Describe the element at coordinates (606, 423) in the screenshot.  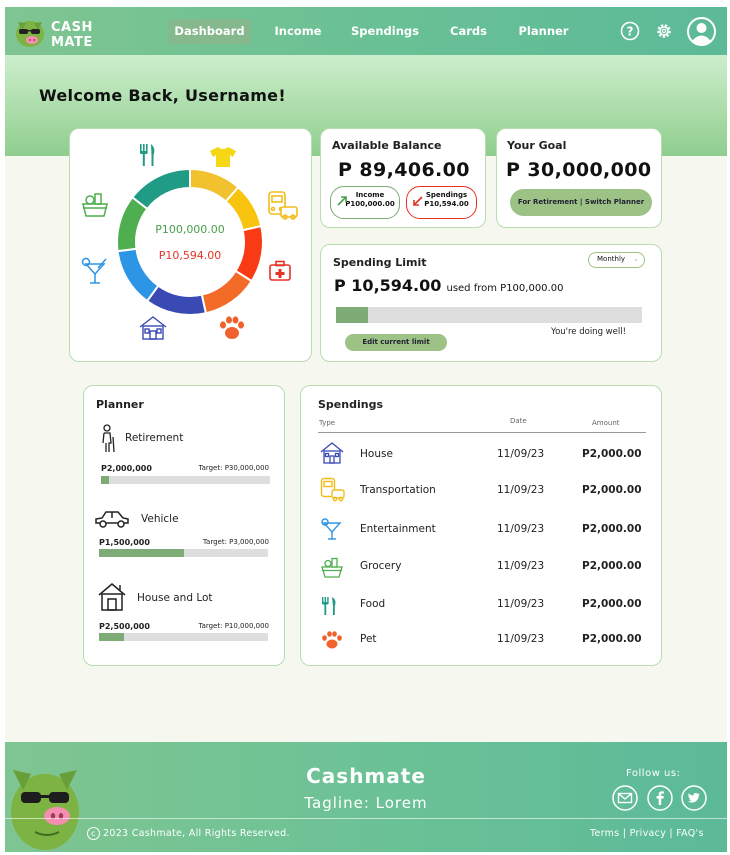
I see `column-header-amount: Amount` at that location.